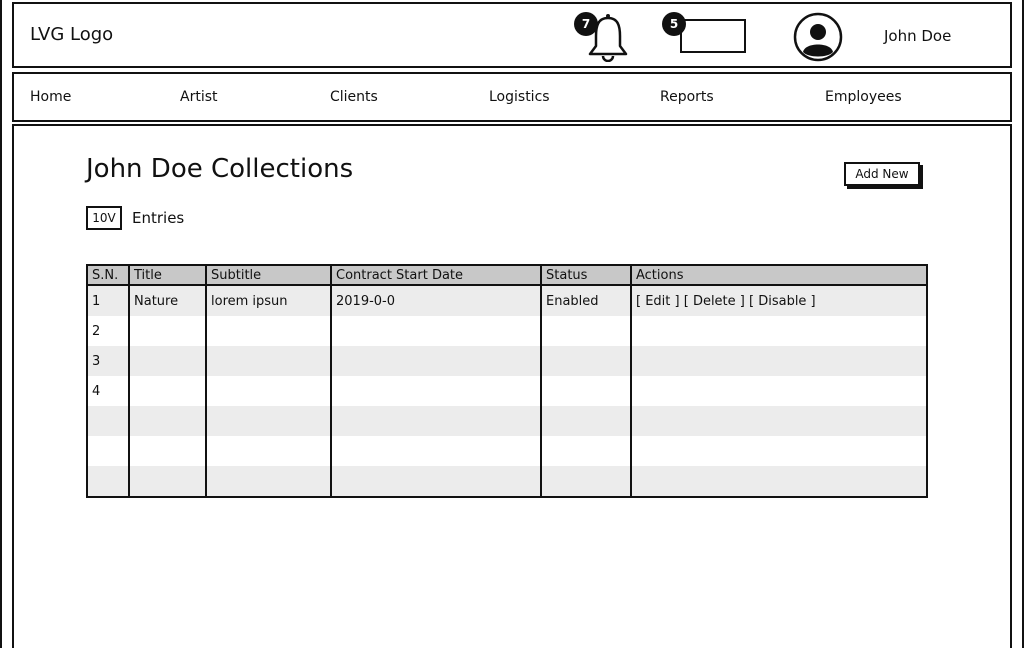 This screenshot has height=648, width=1024. What do you see at coordinates (687, 97) in the screenshot?
I see `nav-item-reports: Reports` at bounding box center [687, 97].